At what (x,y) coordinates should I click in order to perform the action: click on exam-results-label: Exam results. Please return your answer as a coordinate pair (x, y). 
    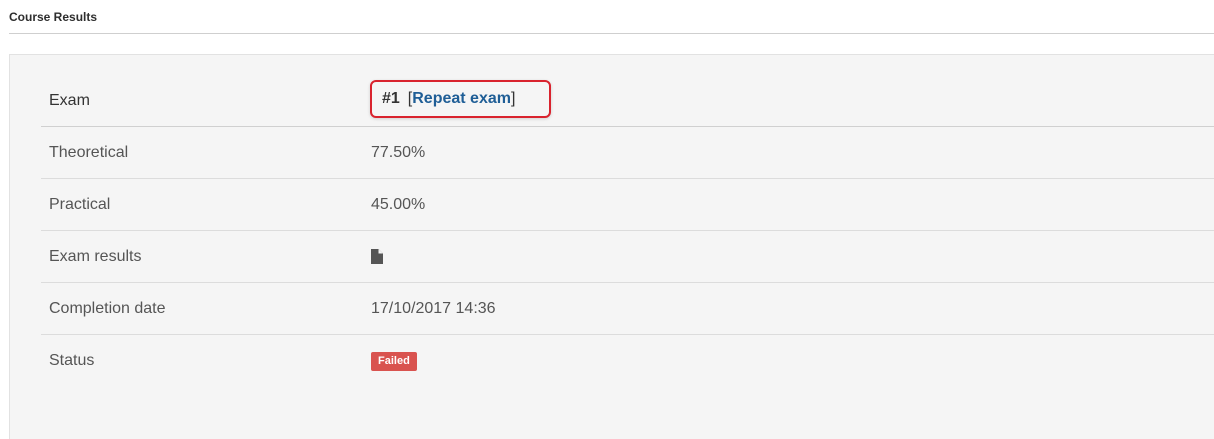
    Looking at the image, I should click on (95, 256).